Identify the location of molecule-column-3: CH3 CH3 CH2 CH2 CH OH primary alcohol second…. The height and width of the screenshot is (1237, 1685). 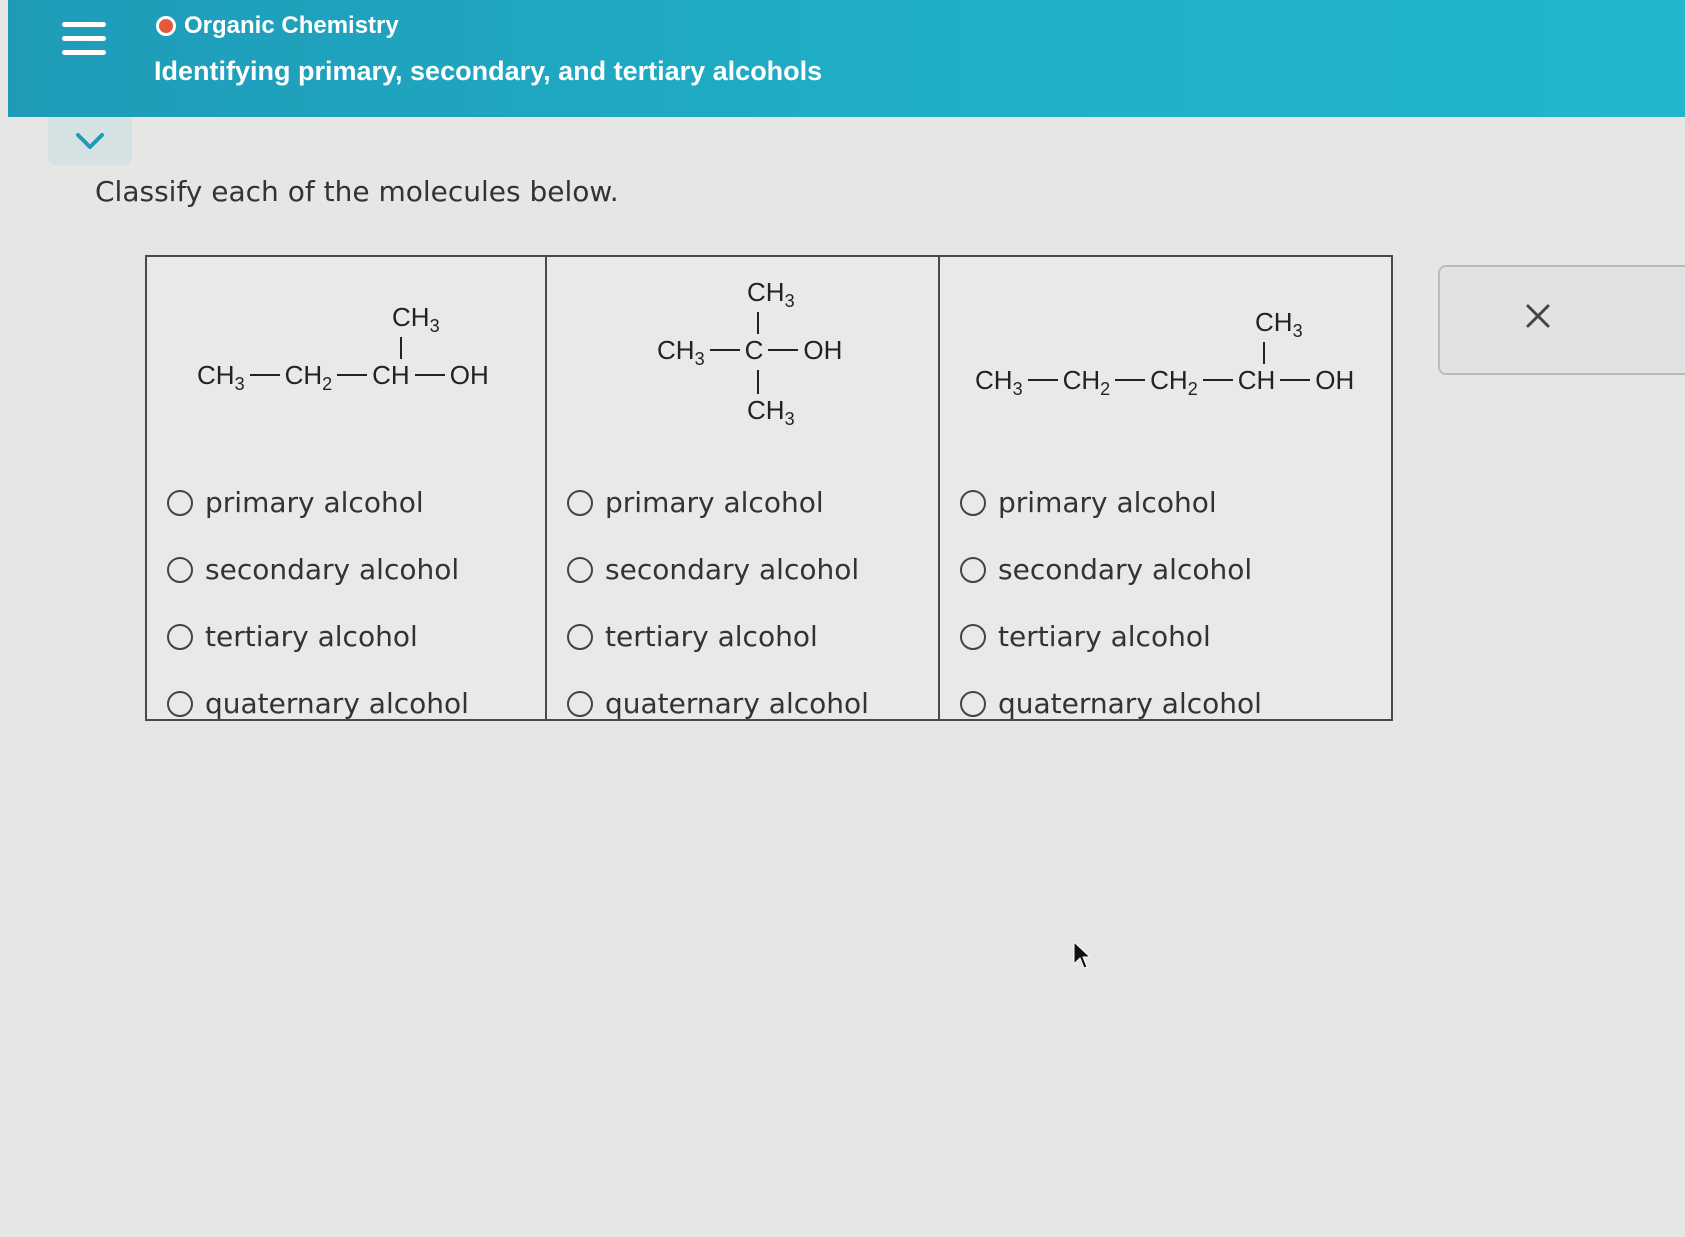
(1165, 488).